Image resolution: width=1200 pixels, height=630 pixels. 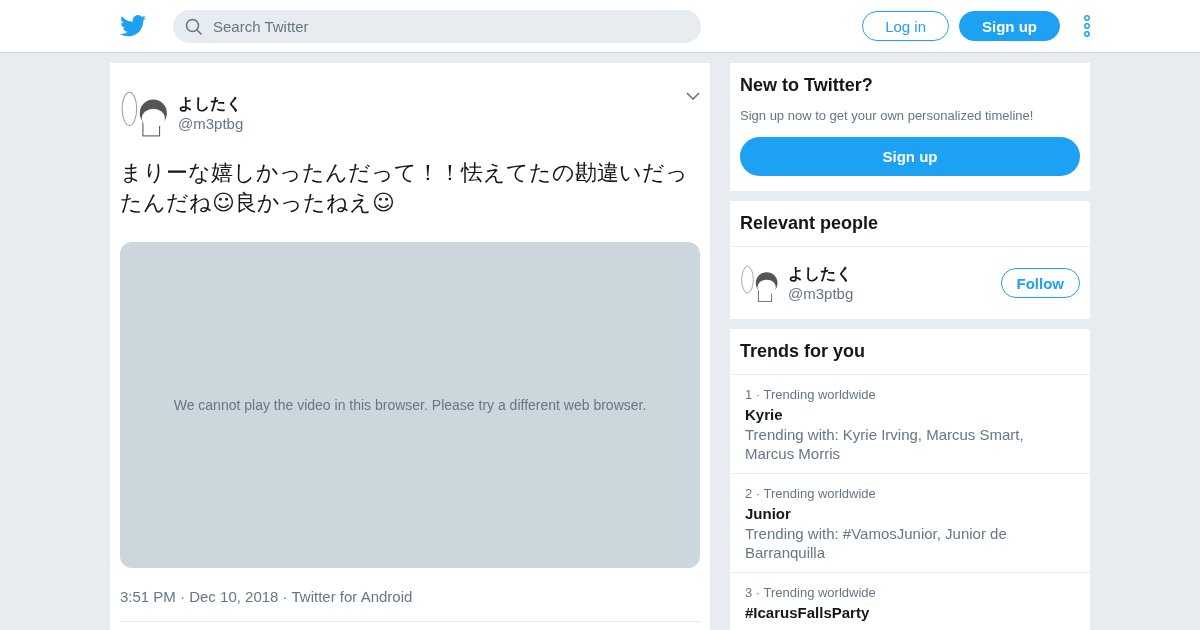 I want to click on trend-context: 2 · Trending worldwide, so click(x=811, y=493).